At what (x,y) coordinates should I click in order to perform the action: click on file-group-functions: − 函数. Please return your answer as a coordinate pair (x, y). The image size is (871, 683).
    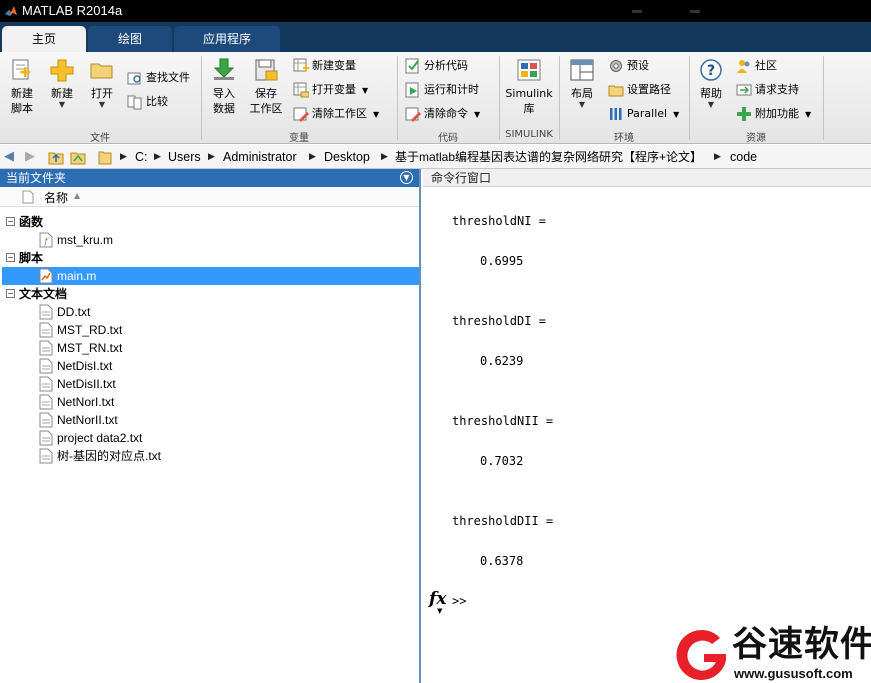
    Looking at the image, I should click on (210, 222).